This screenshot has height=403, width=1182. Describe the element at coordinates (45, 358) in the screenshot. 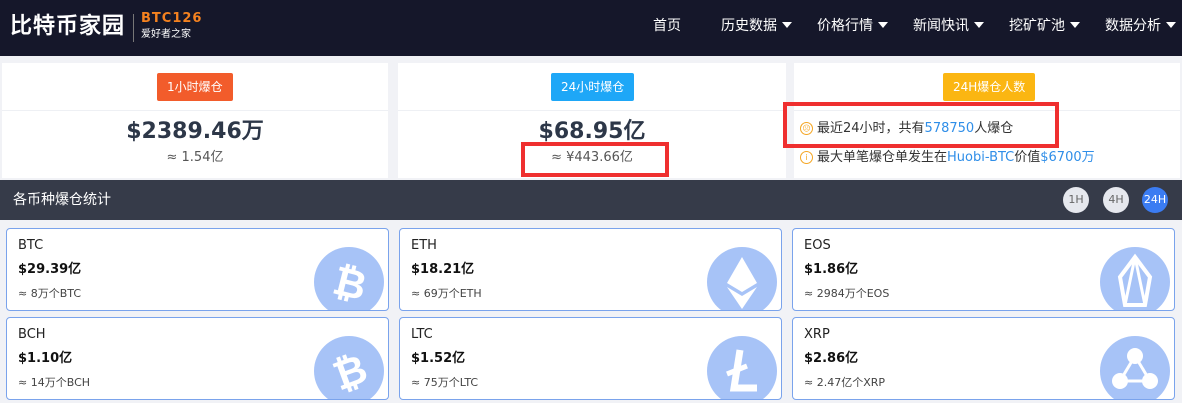

I see `coin-value: $1.10亿` at that location.